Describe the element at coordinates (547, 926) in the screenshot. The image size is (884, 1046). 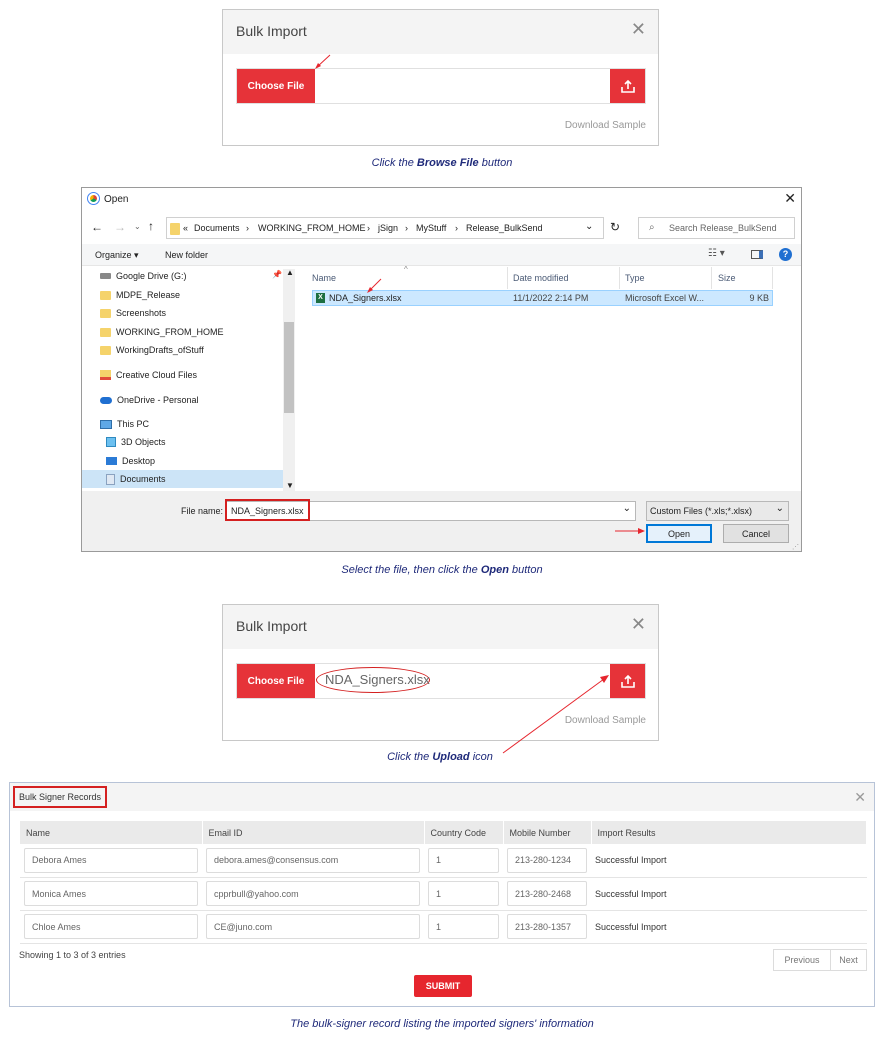
I see `mobile-field: 213-280-1357` at that location.